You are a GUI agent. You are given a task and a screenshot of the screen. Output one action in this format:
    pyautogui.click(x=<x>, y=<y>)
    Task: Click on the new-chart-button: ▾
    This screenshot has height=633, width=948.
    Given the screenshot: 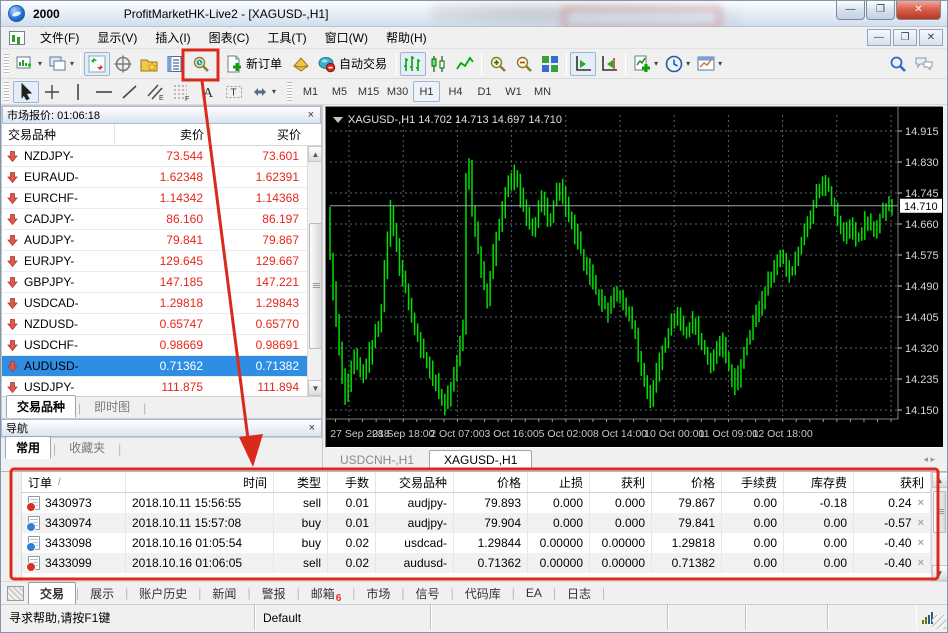 What is the action you would take?
    pyautogui.click(x=29, y=64)
    